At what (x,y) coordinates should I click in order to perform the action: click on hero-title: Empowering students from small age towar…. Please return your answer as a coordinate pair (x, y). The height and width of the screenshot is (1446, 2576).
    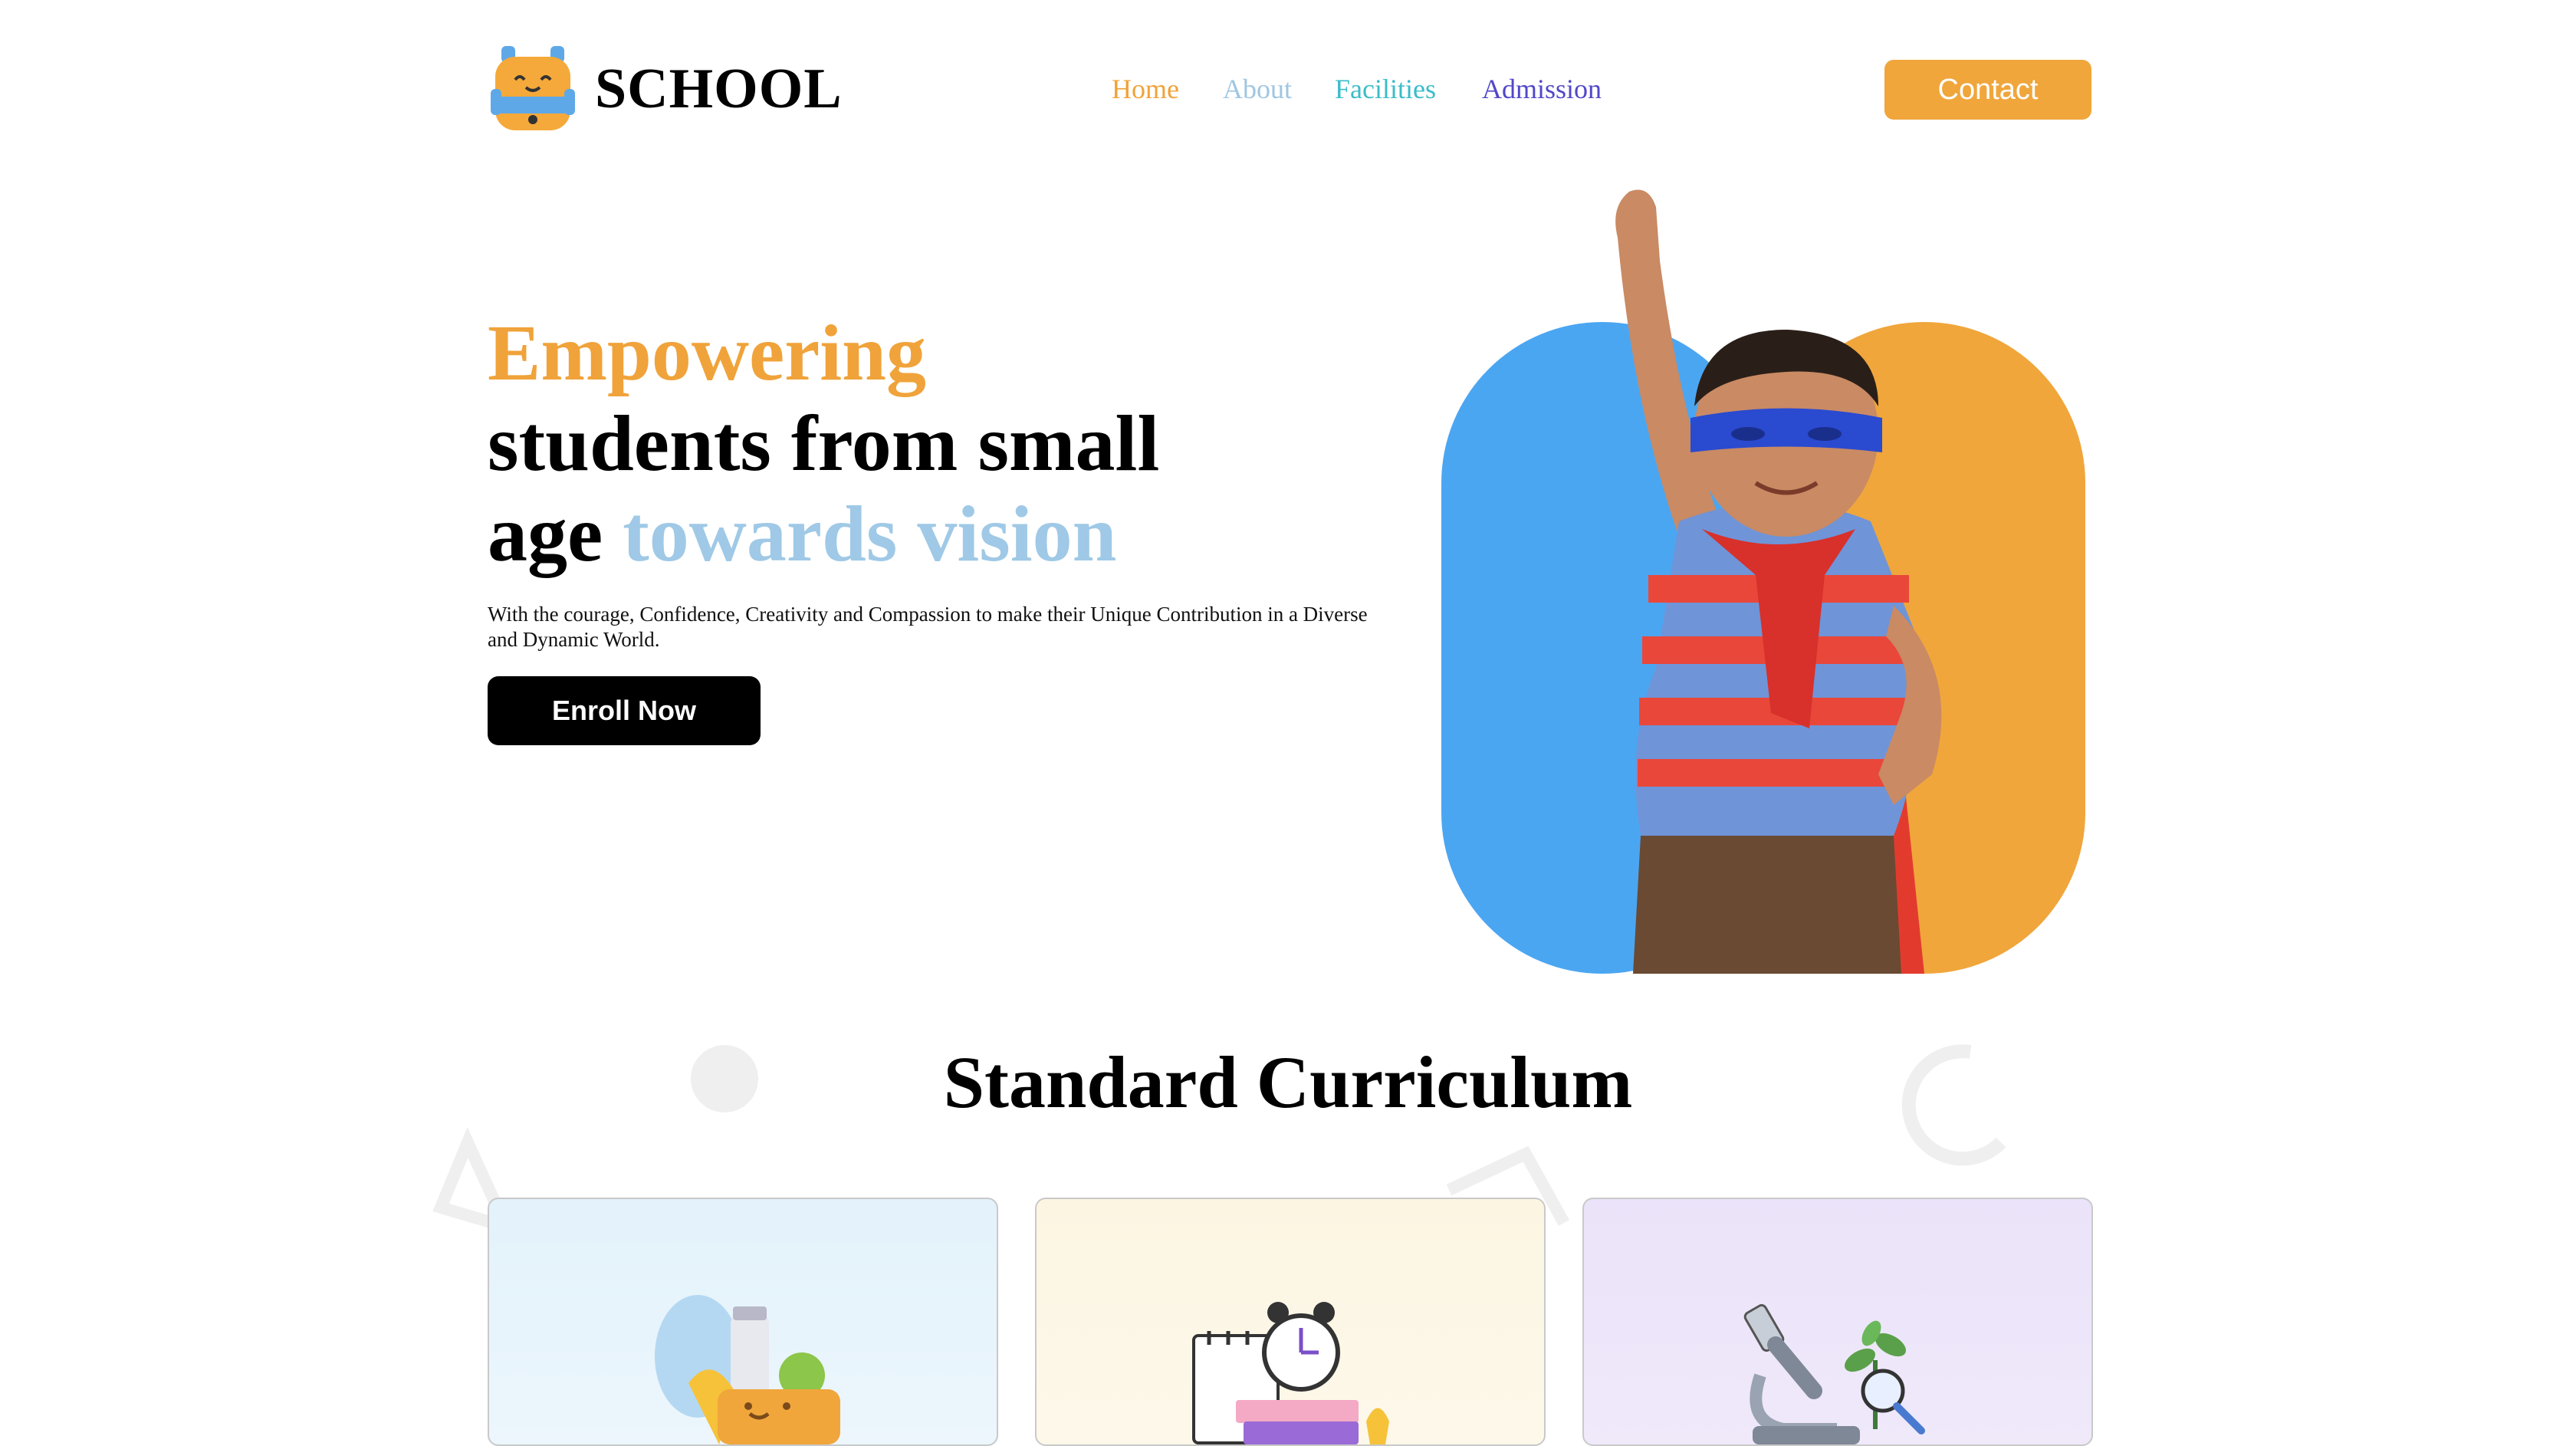
    Looking at the image, I should click on (910, 444).